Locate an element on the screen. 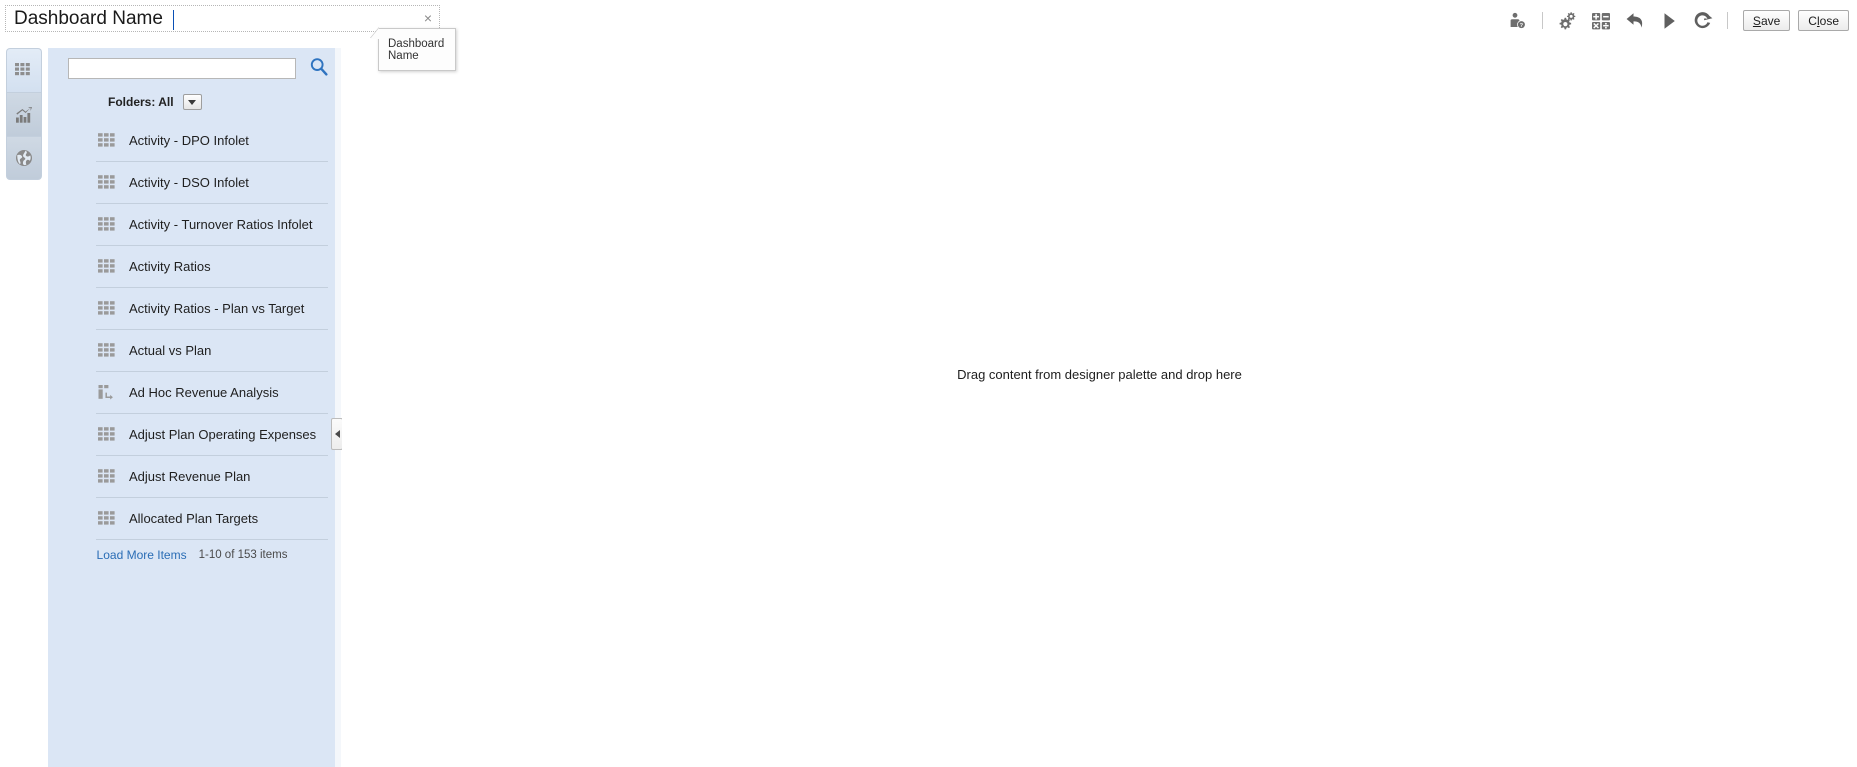  run-play-icon is located at coordinates (1669, 21).